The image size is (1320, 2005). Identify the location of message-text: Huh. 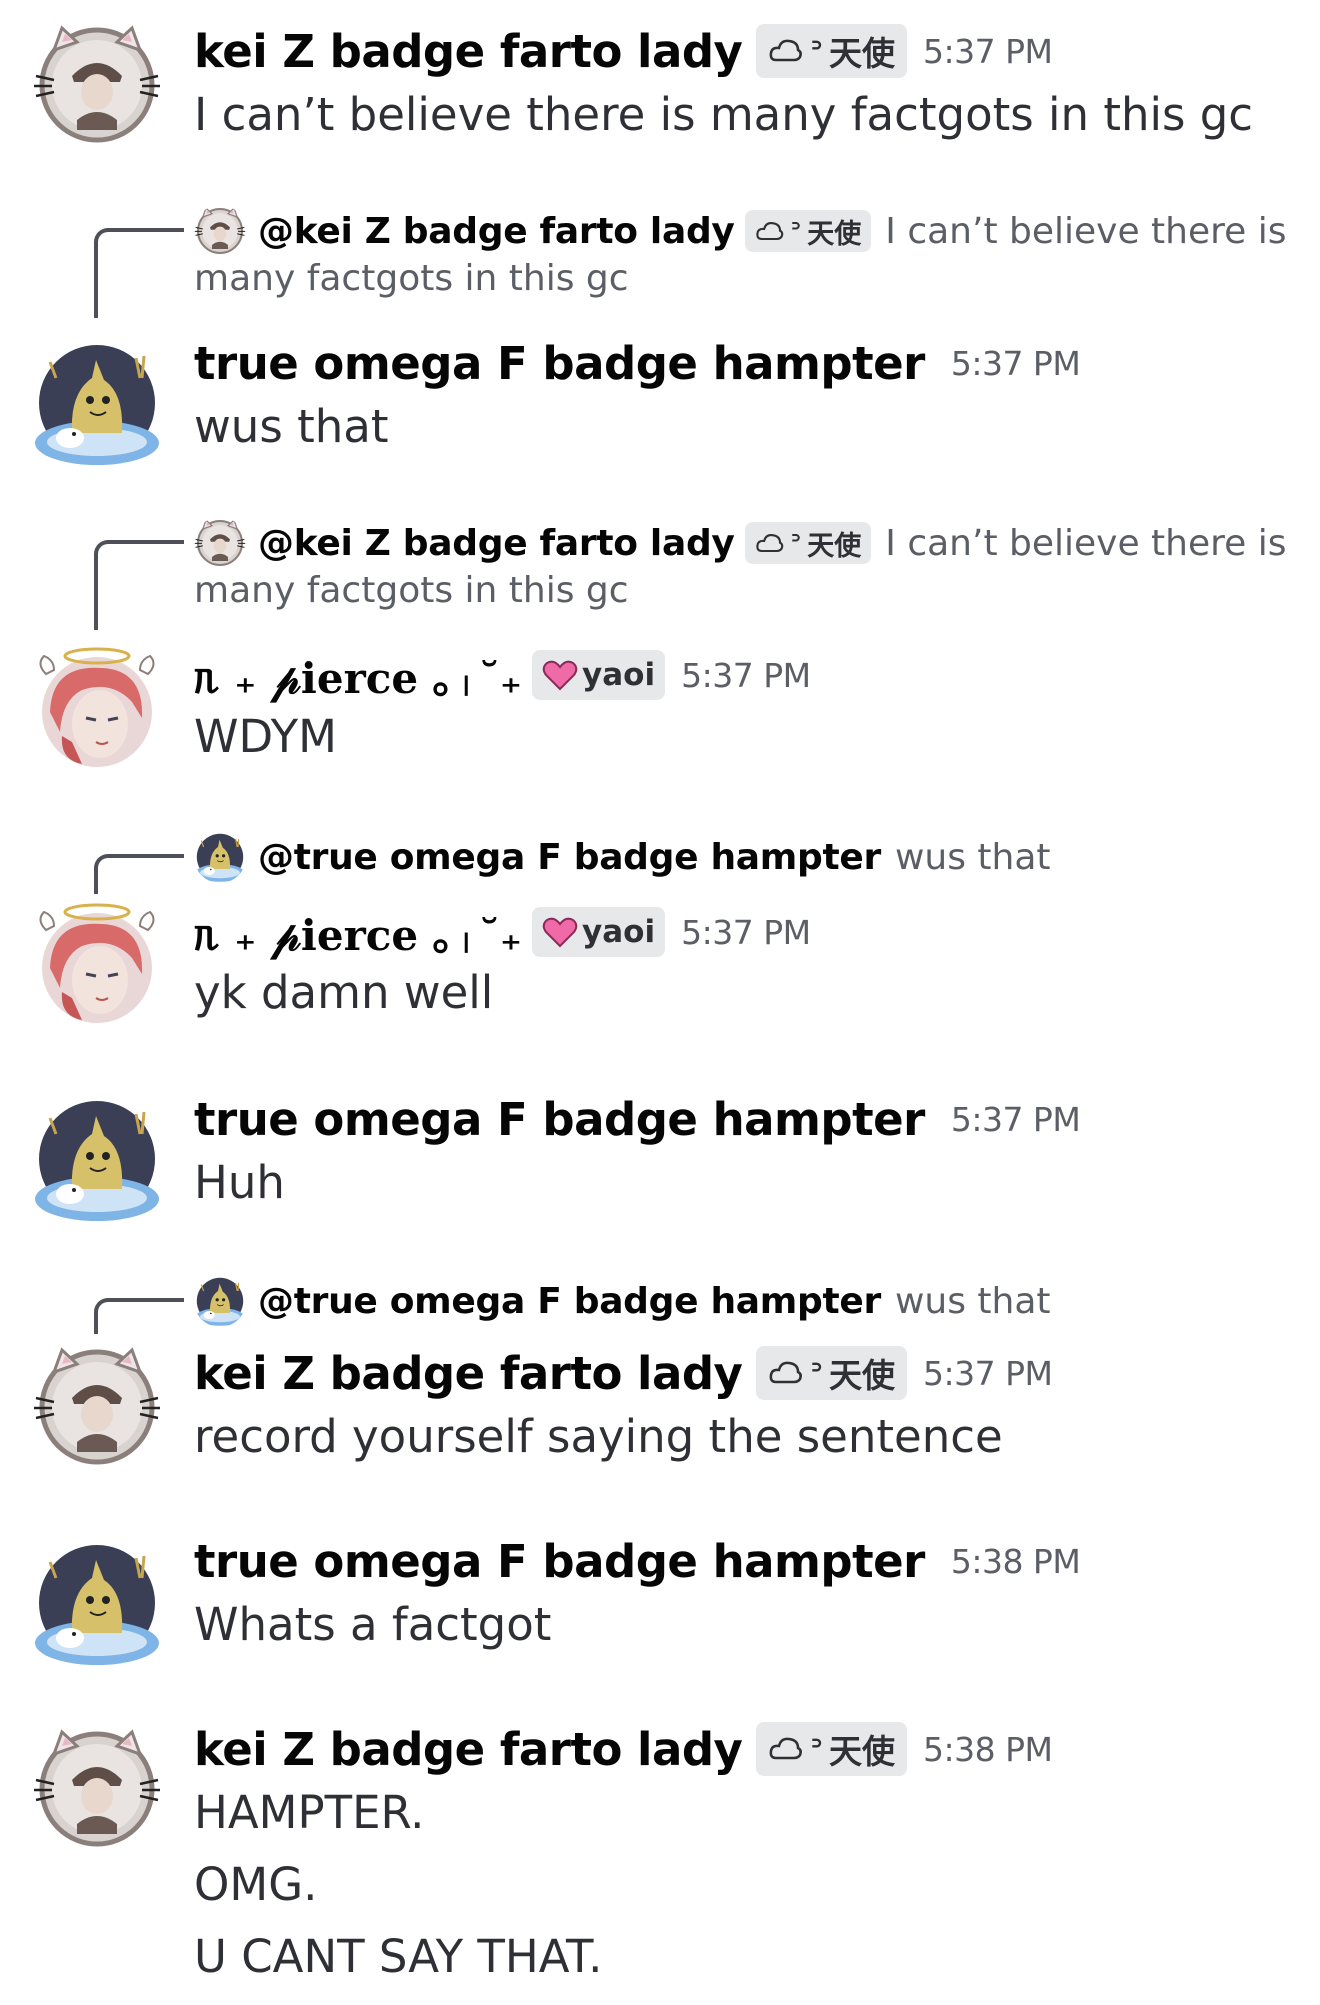
(239, 1182).